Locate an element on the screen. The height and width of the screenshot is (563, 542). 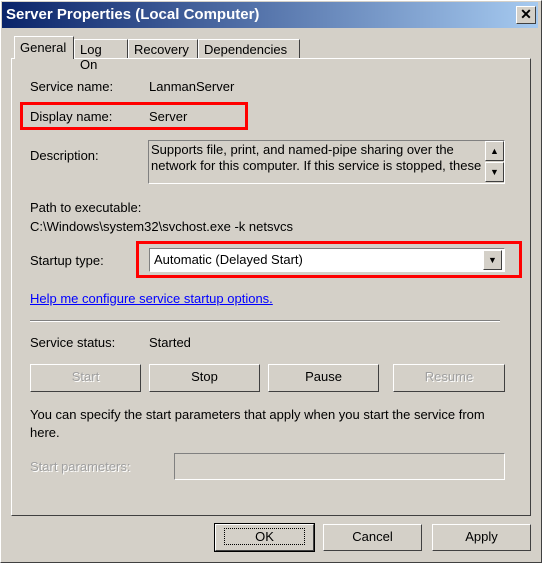
service-status-value: Started is located at coordinates (170, 342).